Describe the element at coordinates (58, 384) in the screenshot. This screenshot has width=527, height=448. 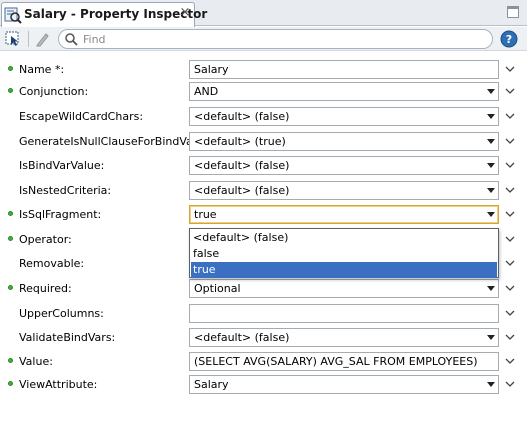
I see `property-label: ViewAttribute:` at that location.